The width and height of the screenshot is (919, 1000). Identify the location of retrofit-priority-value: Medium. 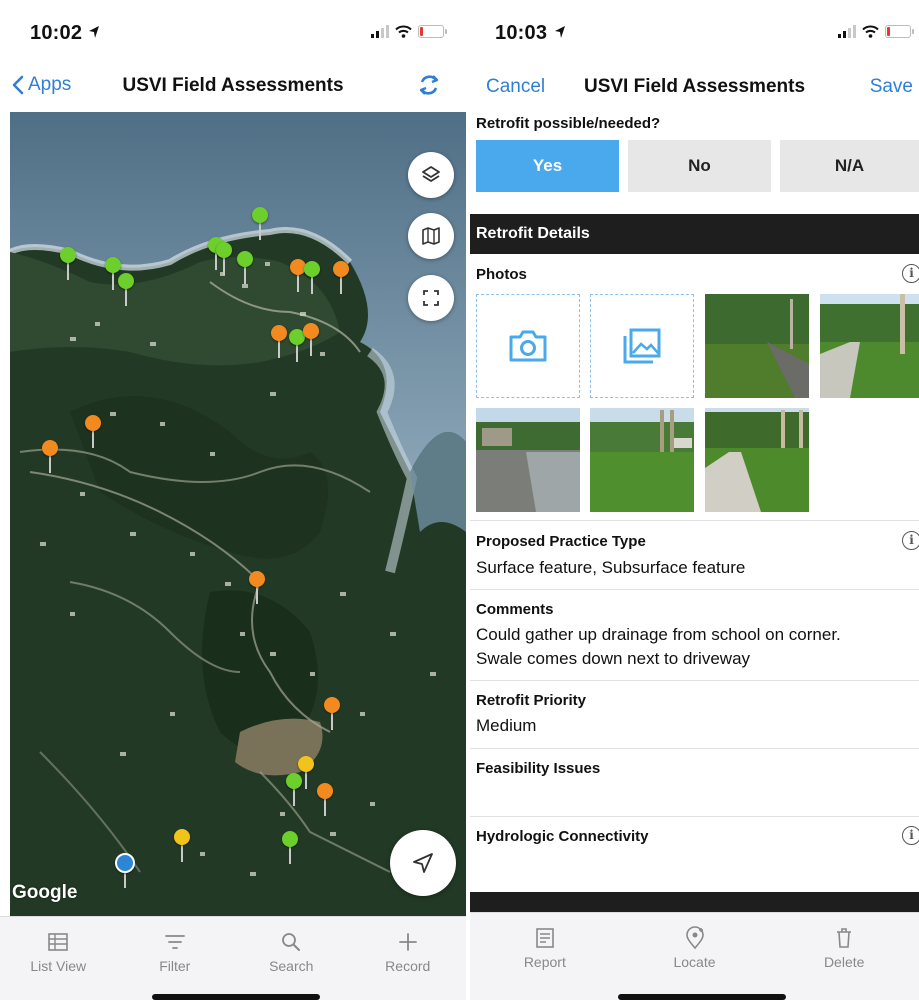
(506, 725).